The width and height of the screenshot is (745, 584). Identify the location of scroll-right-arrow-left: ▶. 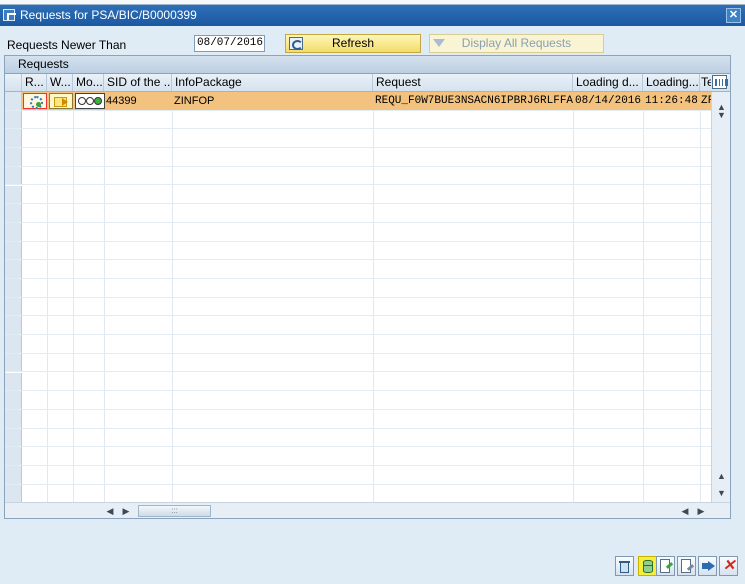
(126, 511).